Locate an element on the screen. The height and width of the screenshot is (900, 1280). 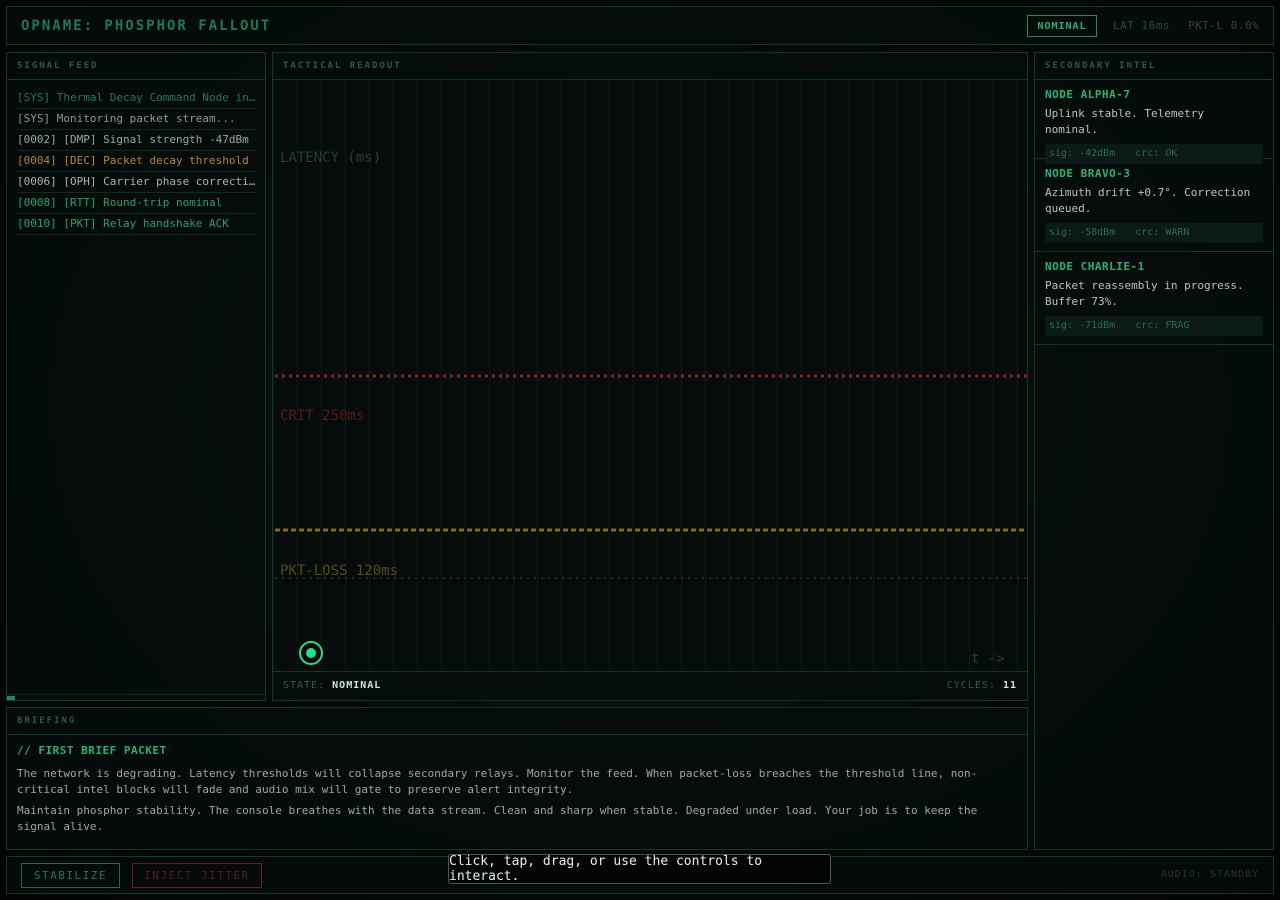
intel-node-crc: crc: WARN is located at coordinates (1162, 232).